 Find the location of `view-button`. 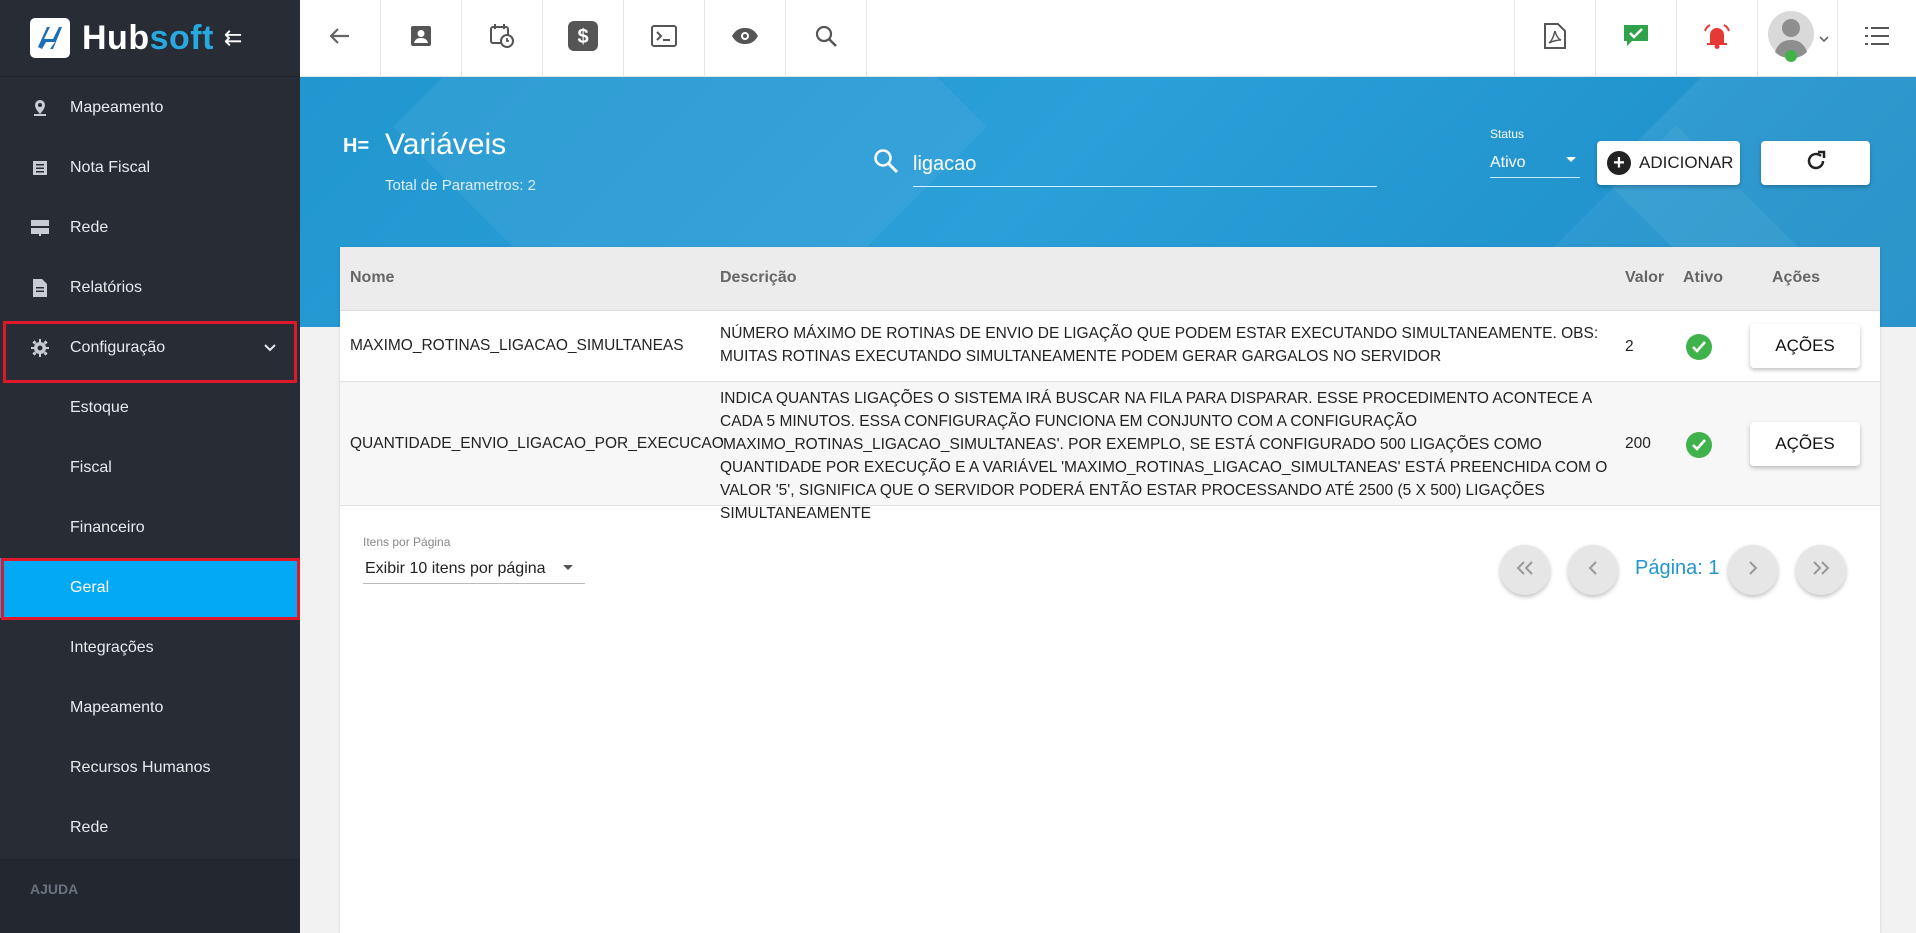

view-button is located at coordinates (745, 38).